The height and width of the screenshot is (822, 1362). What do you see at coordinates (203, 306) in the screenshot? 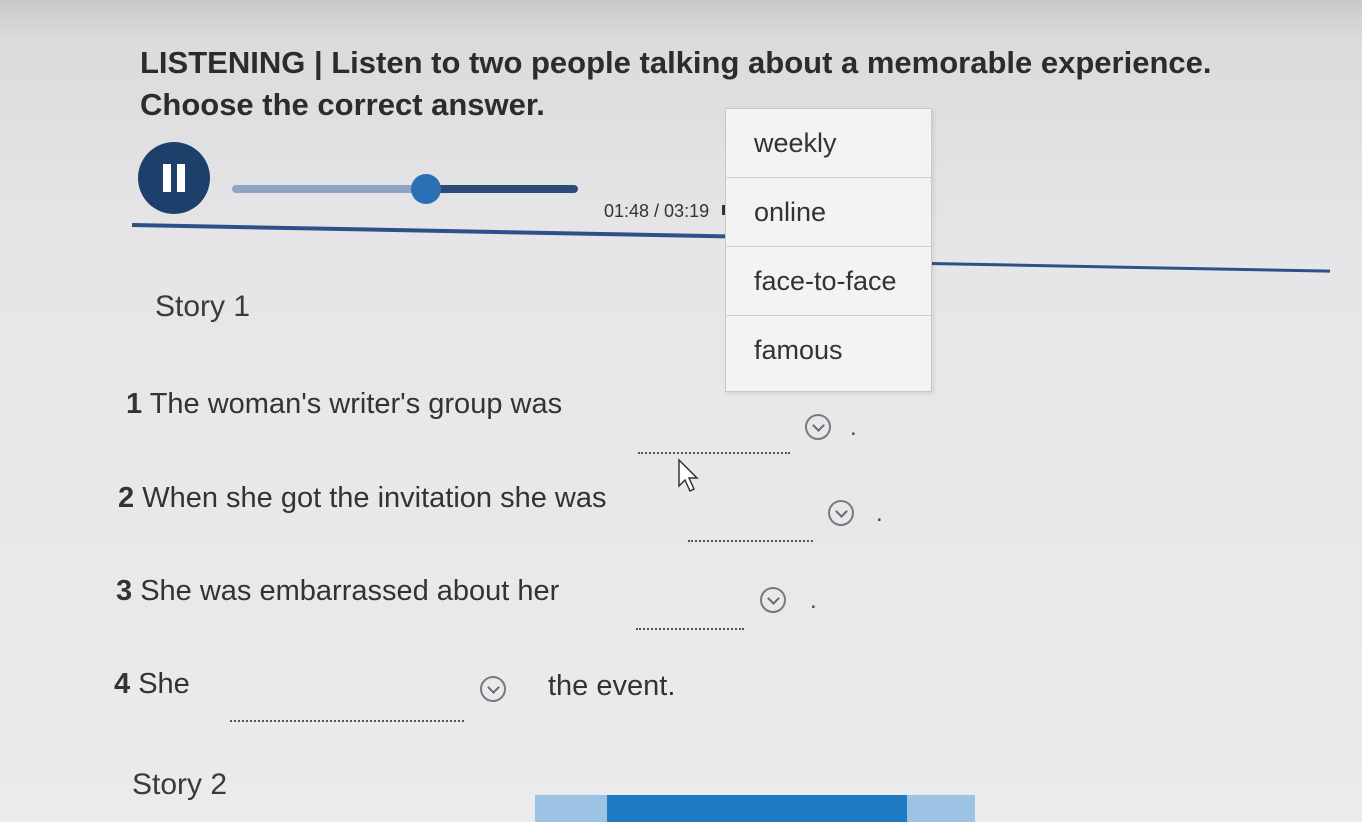
I see `story-1-title: Story 1` at bounding box center [203, 306].